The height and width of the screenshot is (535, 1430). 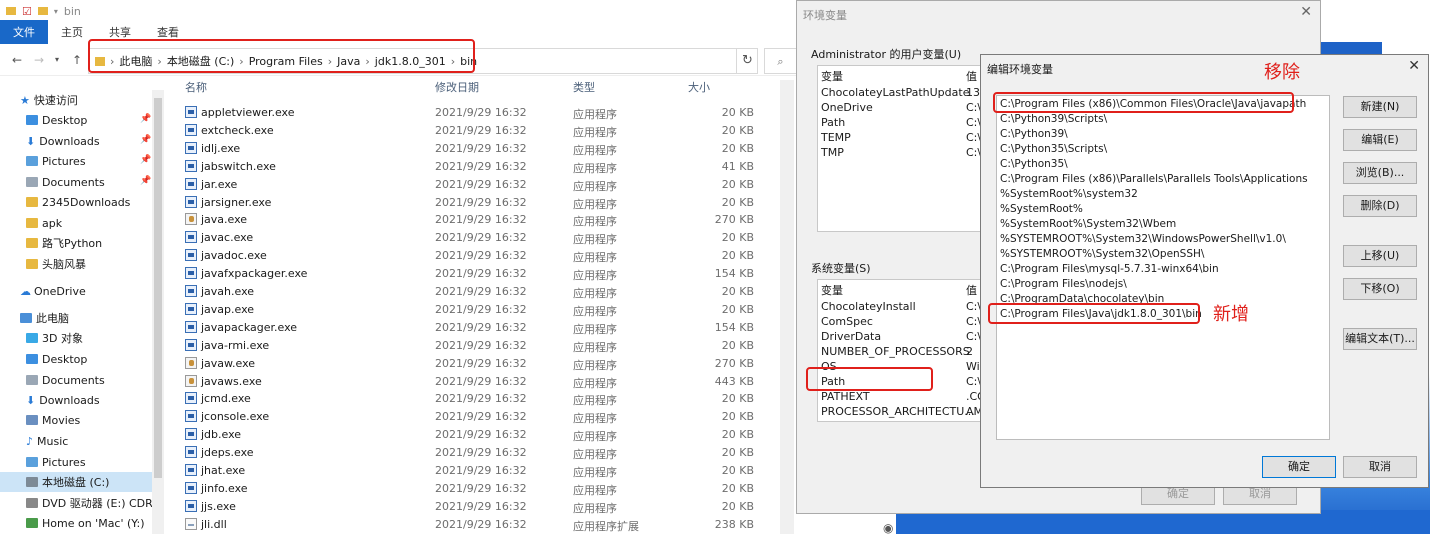 I want to click on table-row: jcmd.exe 2021/9/29 16:32 应用程序 20 KB, so click(x=470, y=399).